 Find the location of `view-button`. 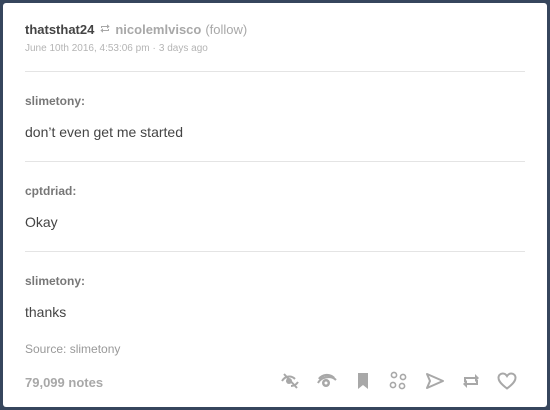

view-button is located at coordinates (327, 381).